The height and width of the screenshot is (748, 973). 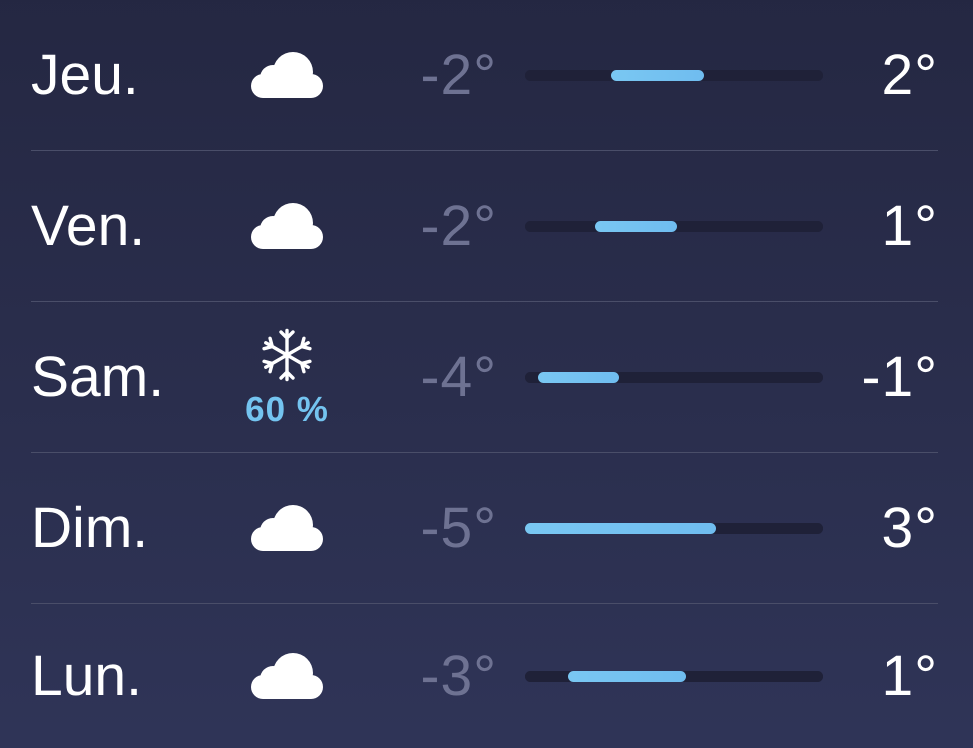 What do you see at coordinates (98, 377) in the screenshot?
I see `day-label: Sam.` at bounding box center [98, 377].